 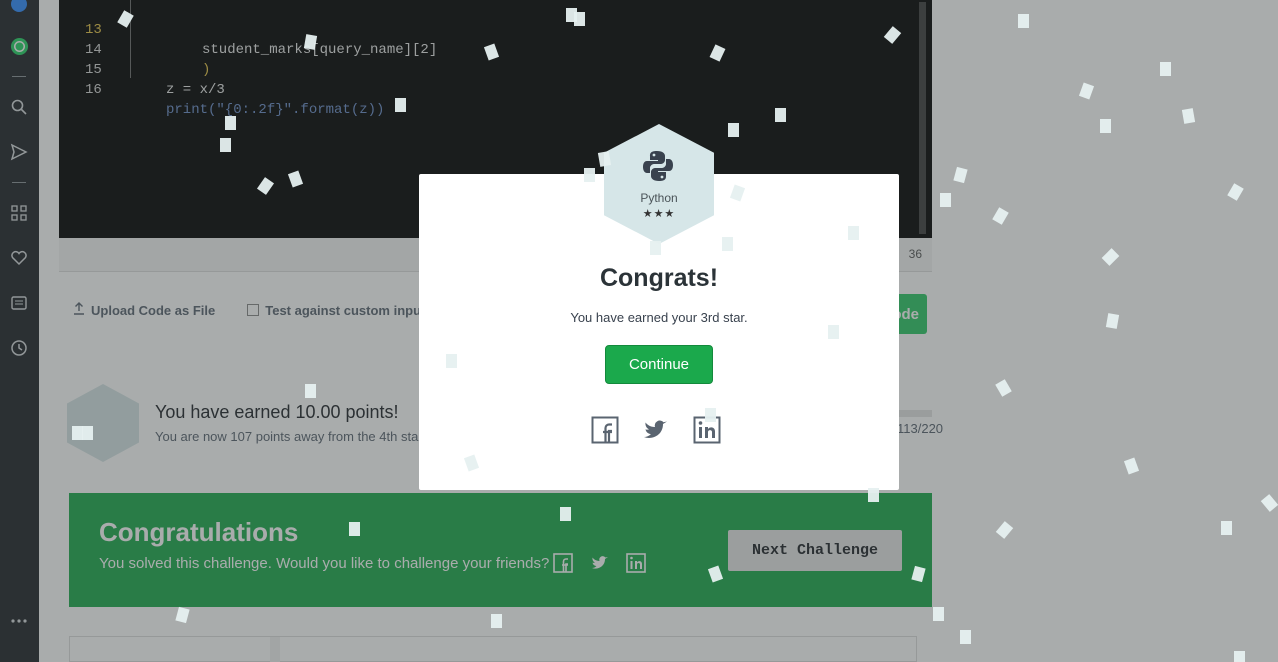 What do you see at coordinates (658, 166) in the screenshot?
I see `python-icon` at bounding box center [658, 166].